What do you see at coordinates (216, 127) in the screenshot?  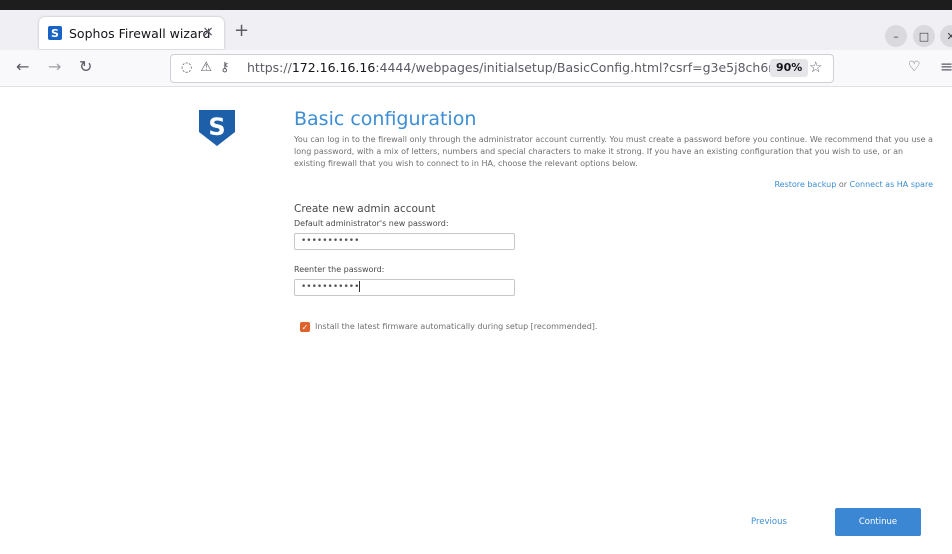 I see `svg-text: S` at bounding box center [216, 127].